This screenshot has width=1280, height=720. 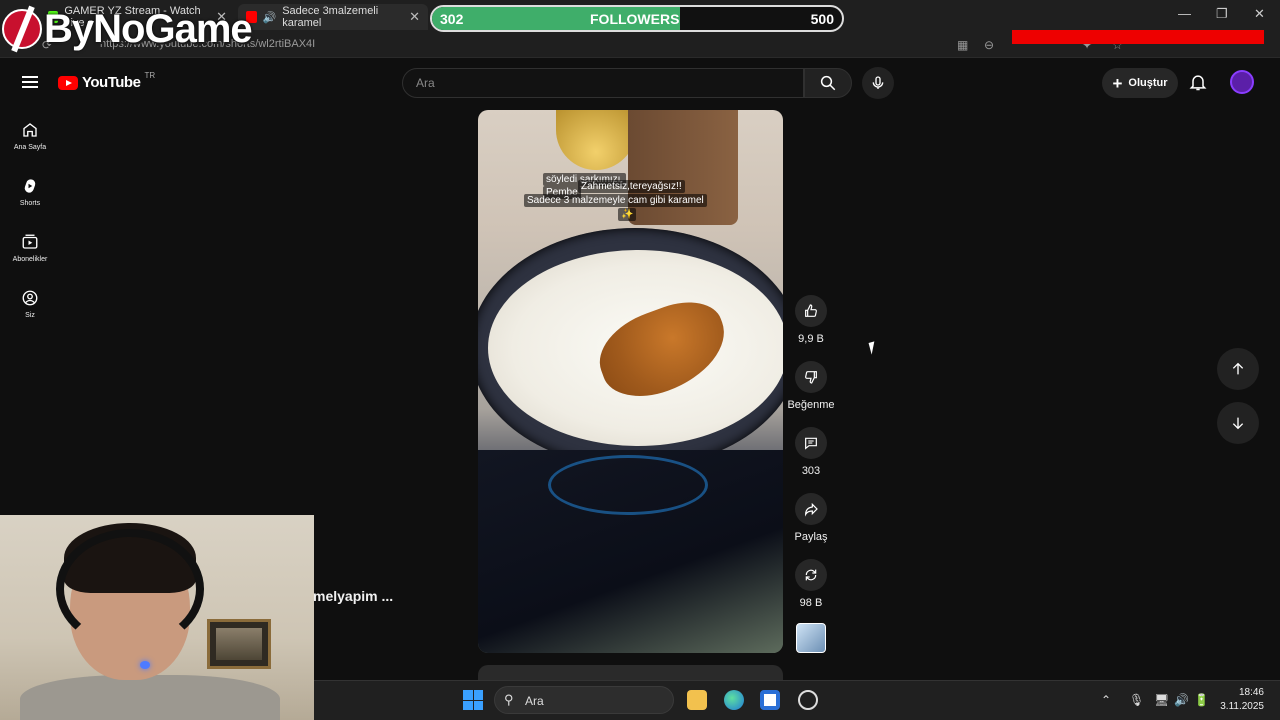 What do you see at coordinates (145, 665) in the screenshot?
I see `headset-mic-led` at bounding box center [145, 665].